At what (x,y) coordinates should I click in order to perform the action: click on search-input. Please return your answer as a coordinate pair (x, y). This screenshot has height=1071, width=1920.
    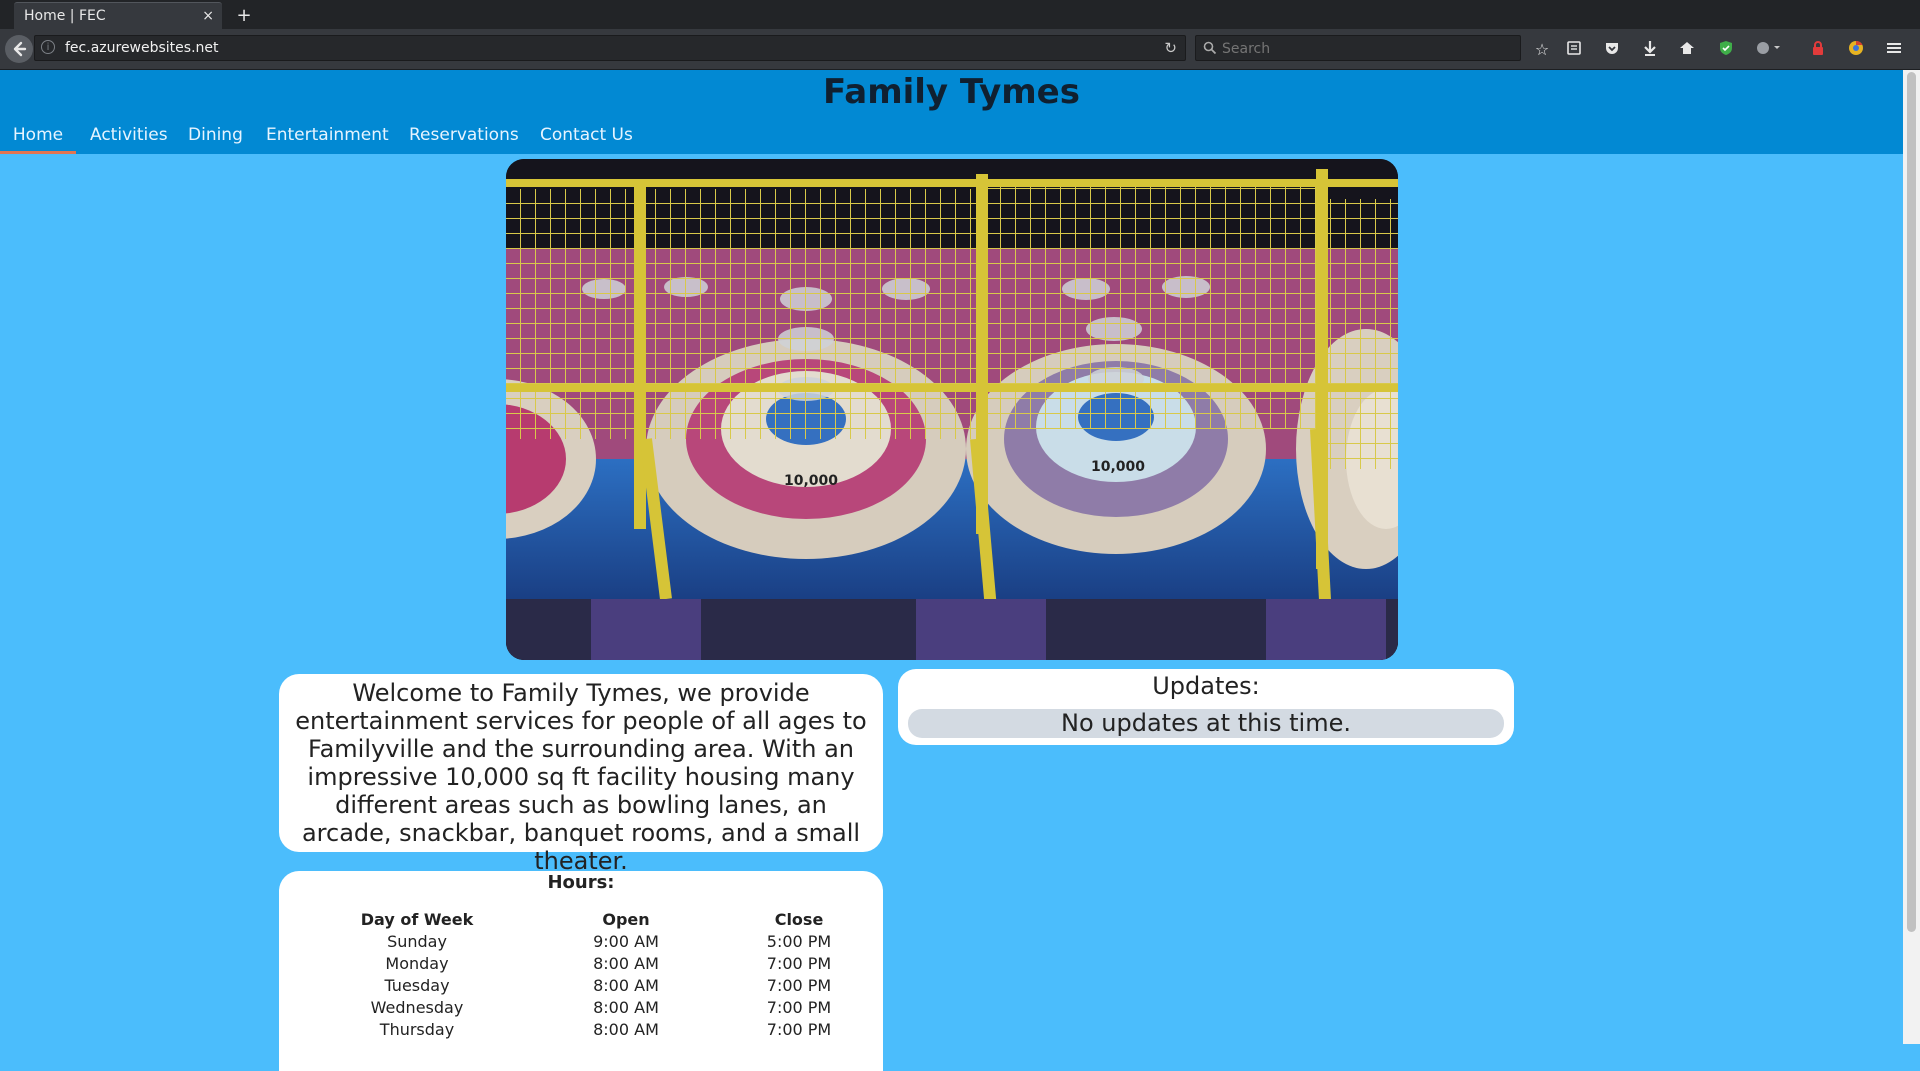
    Looking at the image, I should click on (1367, 49).